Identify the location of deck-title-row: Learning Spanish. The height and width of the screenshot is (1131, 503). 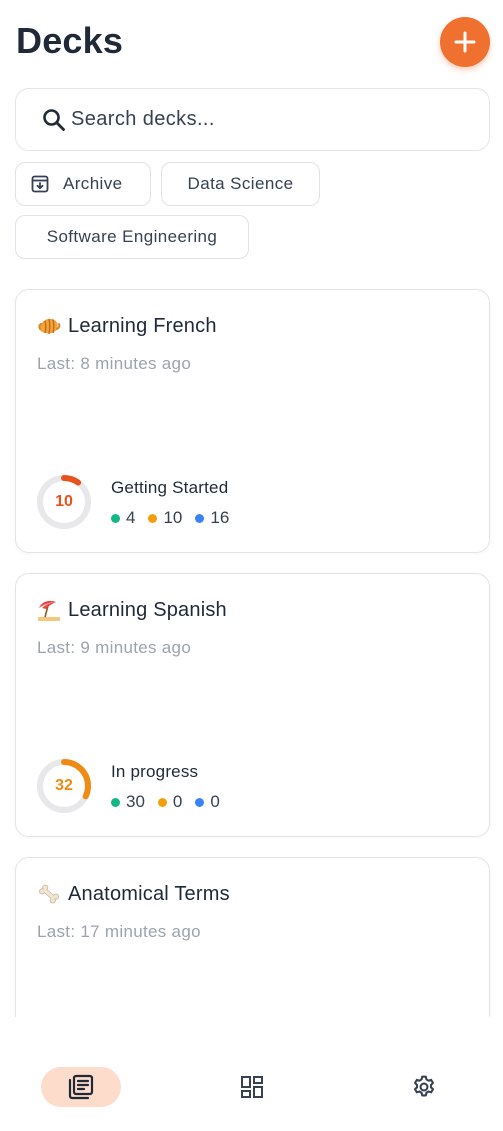
(132, 610).